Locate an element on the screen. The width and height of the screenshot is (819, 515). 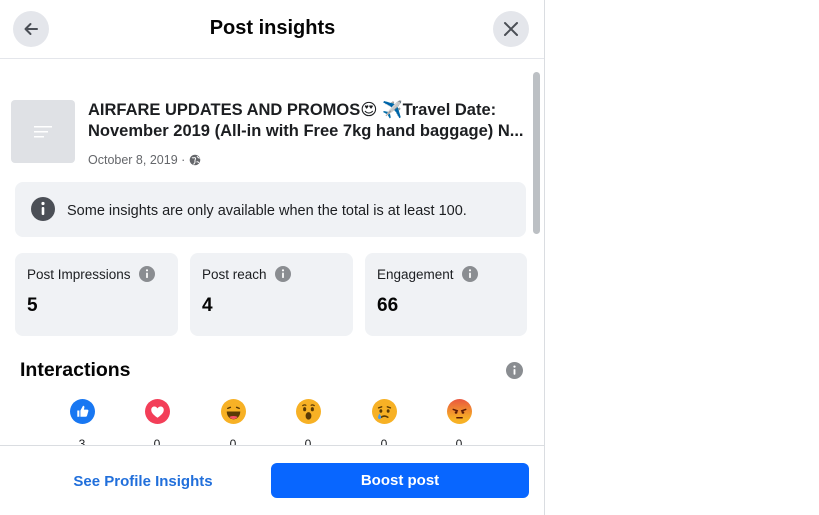
stat-card-post-reach: Post reach 4 is located at coordinates (271, 294).